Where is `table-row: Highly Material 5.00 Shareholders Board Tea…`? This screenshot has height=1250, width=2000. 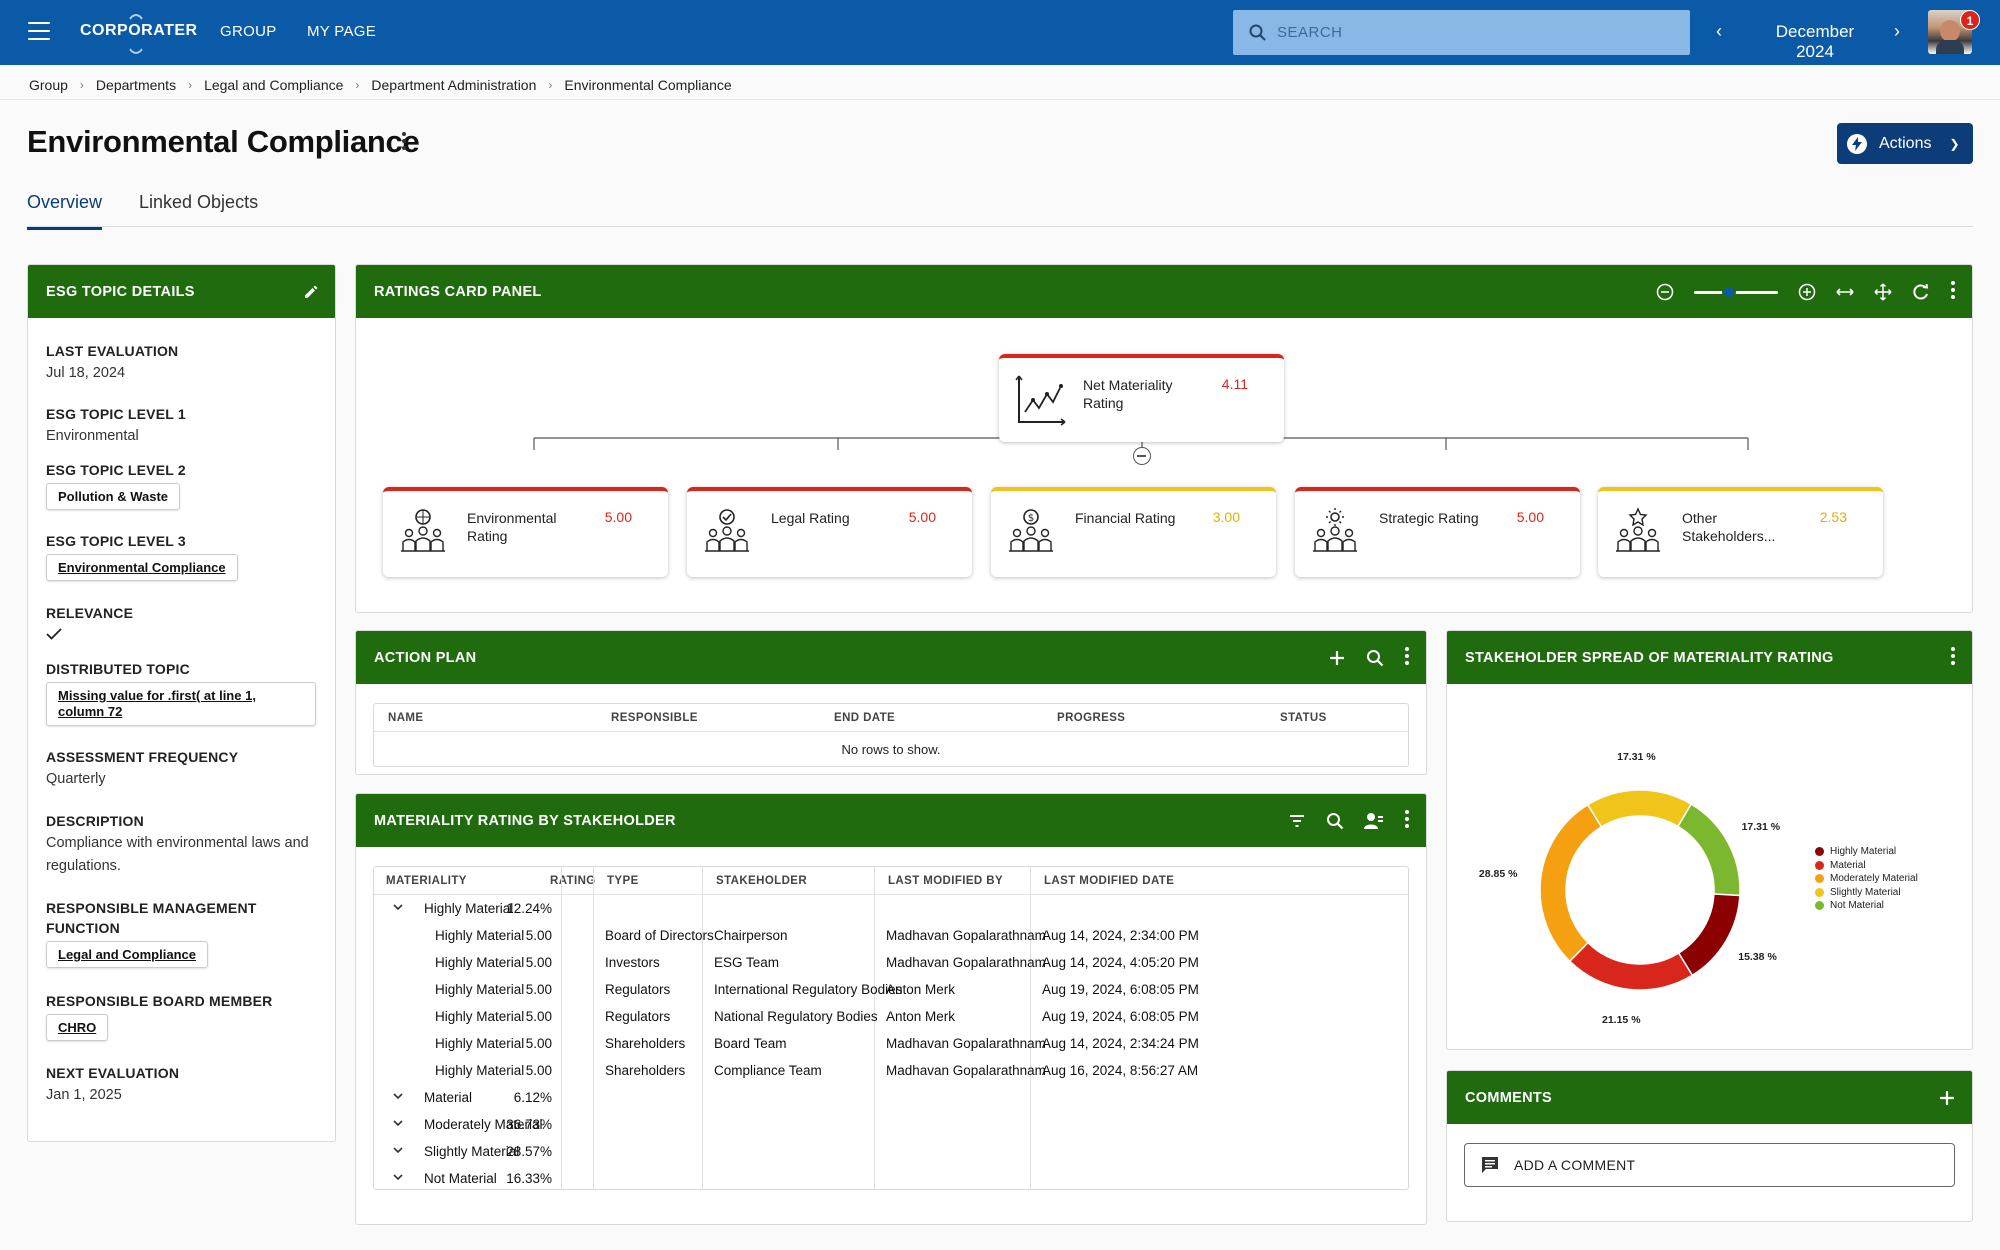
table-row: Highly Material 5.00 Shareholders Board Tea… is located at coordinates (891, 1043).